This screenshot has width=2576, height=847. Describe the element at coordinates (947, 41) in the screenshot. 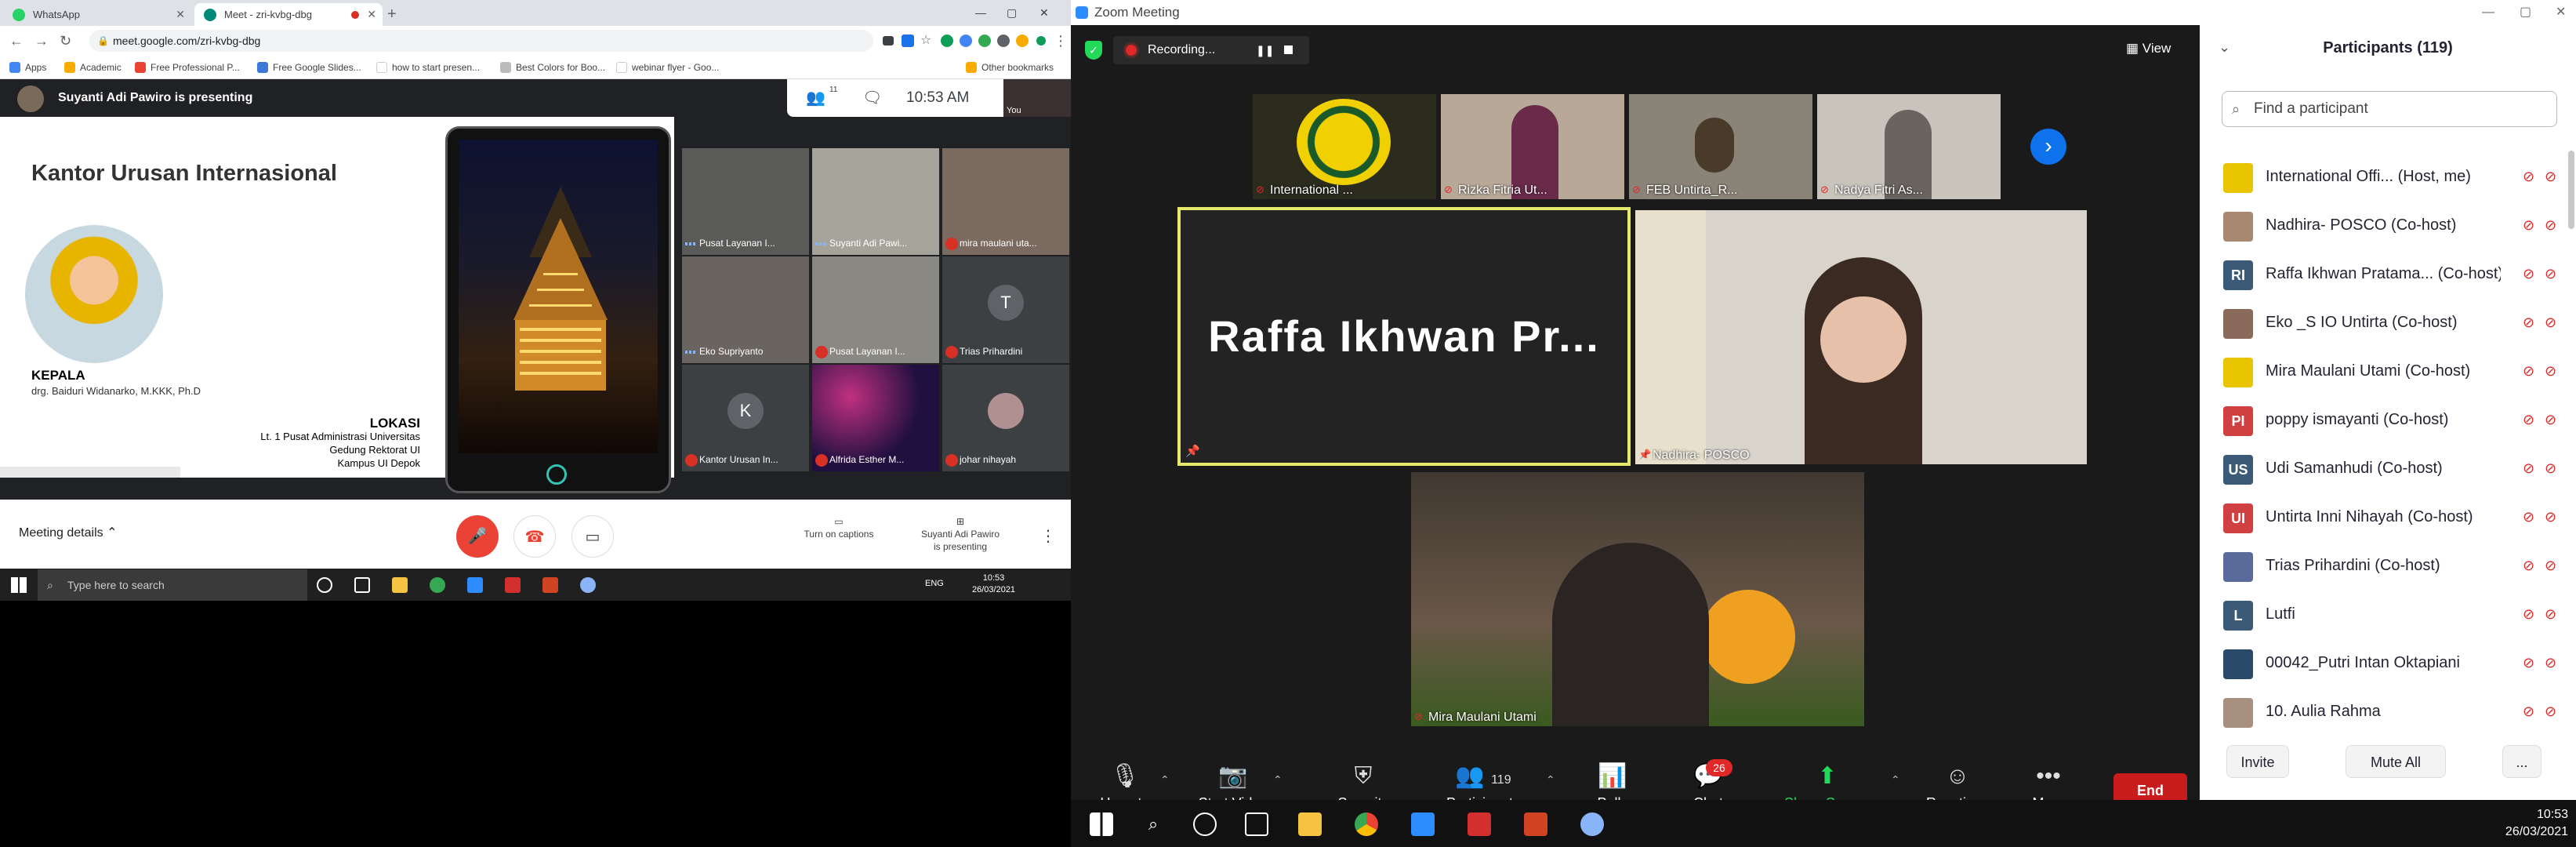

I see `grammarly-icon` at that location.